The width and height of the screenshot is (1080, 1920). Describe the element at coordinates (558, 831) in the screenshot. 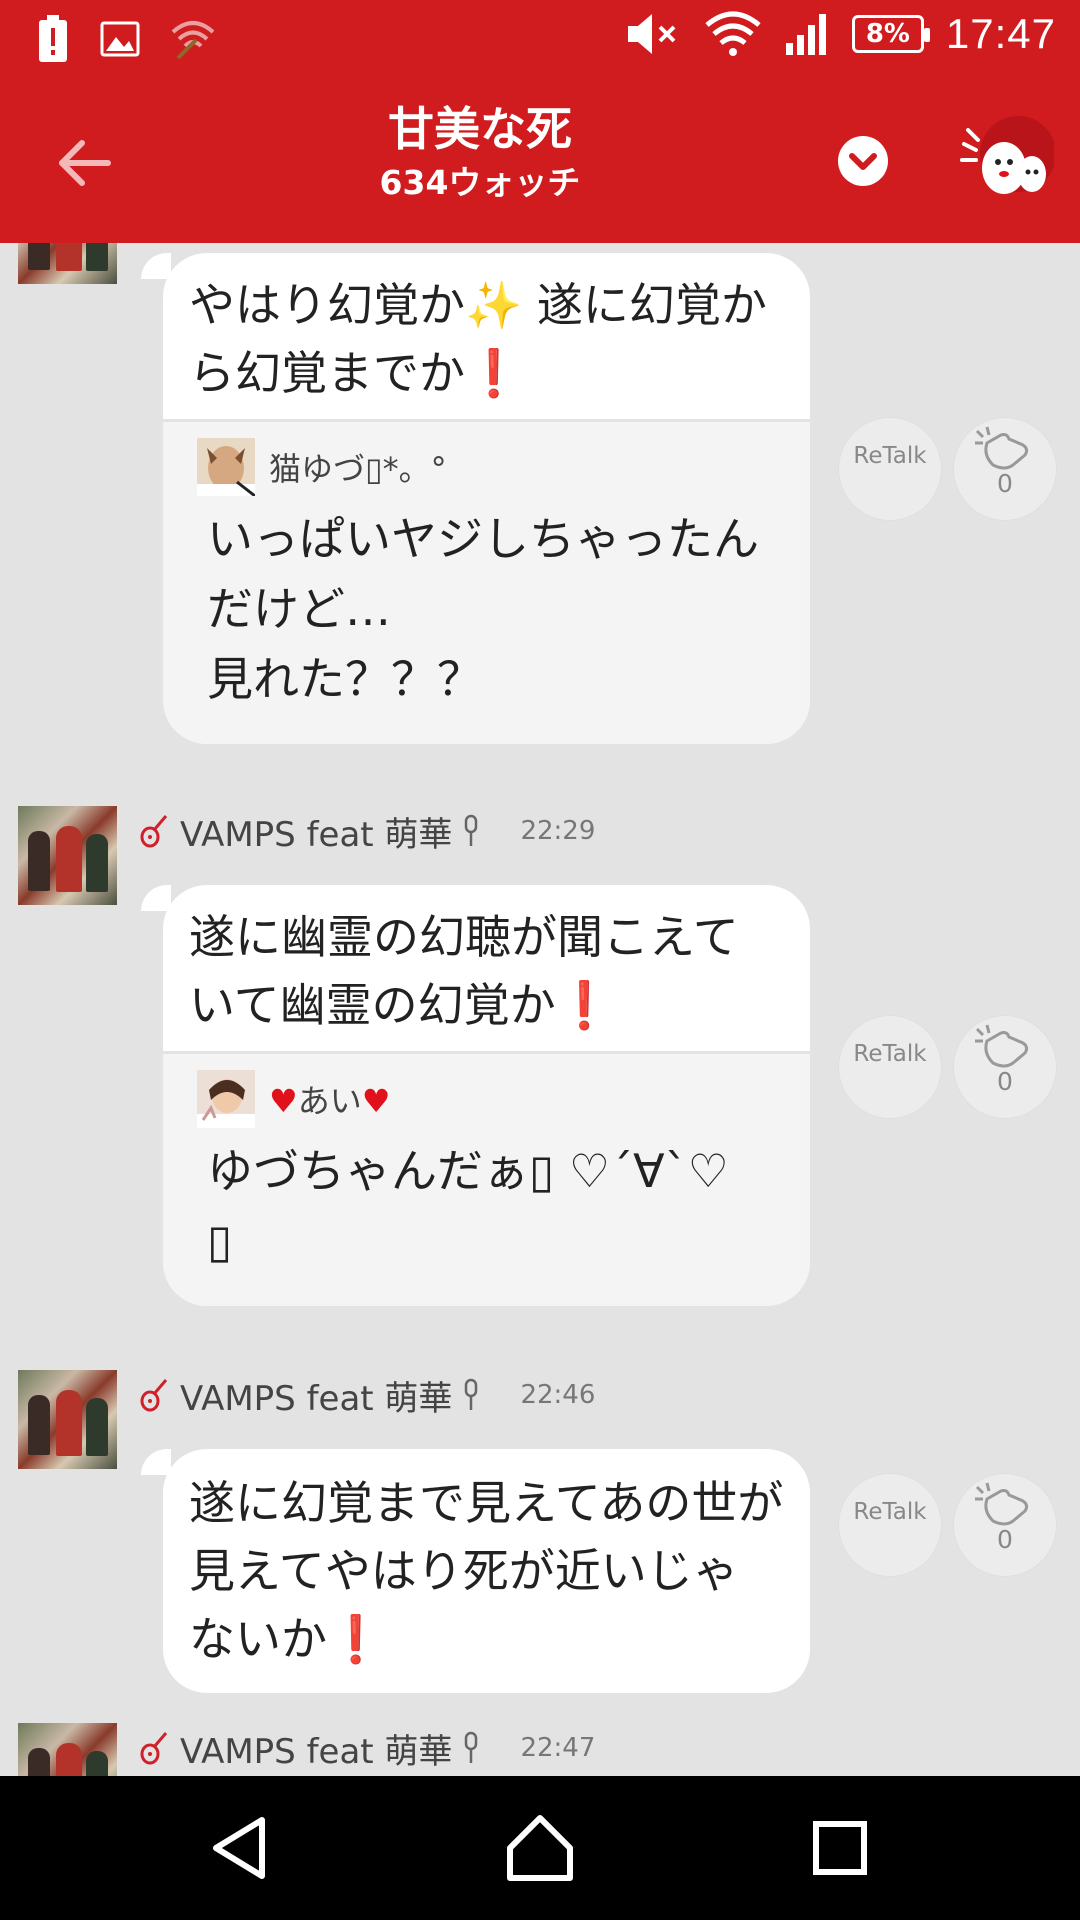

I see `message-time: 22:29` at that location.